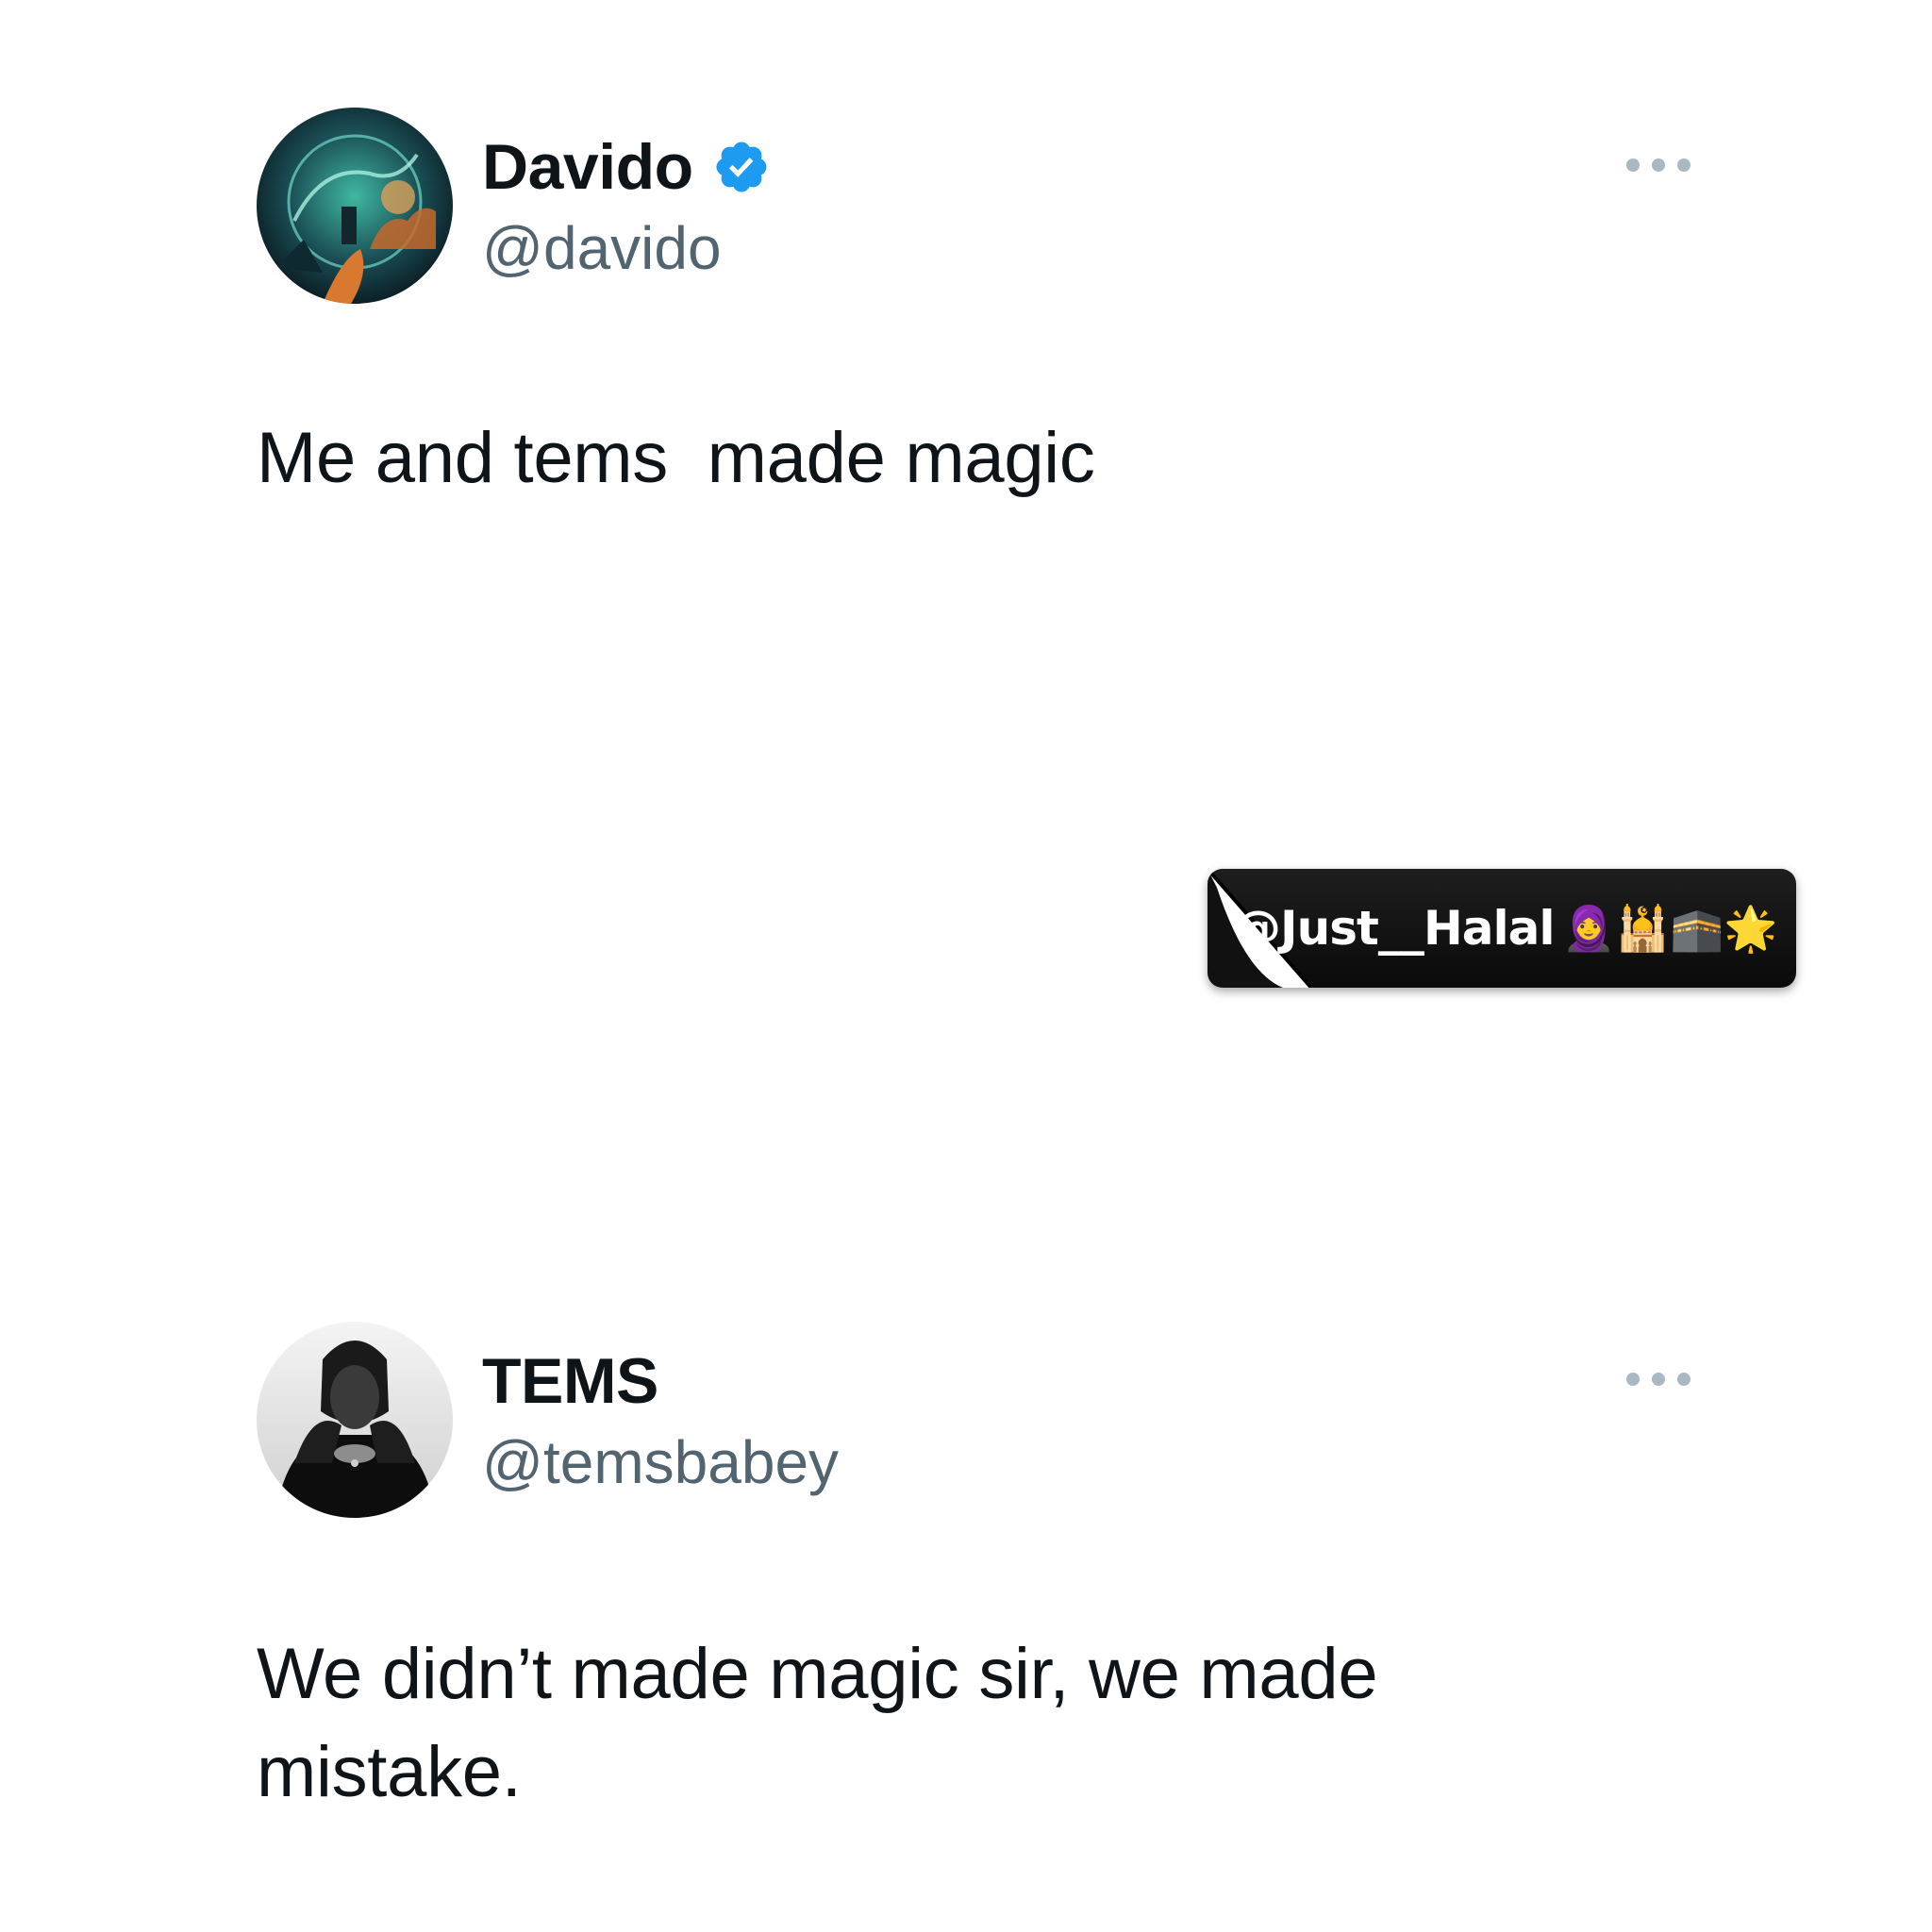  What do you see at coordinates (588, 167) in the screenshot?
I see `display-name: Davido` at bounding box center [588, 167].